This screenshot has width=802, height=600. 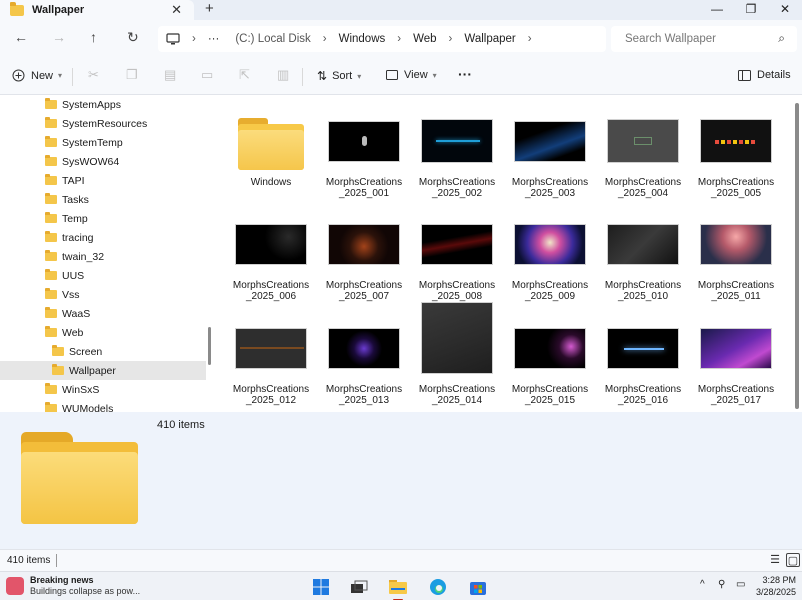 What do you see at coordinates (21, 37) in the screenshot?
I see `back-button: ←` at bounding box center [21, 37].